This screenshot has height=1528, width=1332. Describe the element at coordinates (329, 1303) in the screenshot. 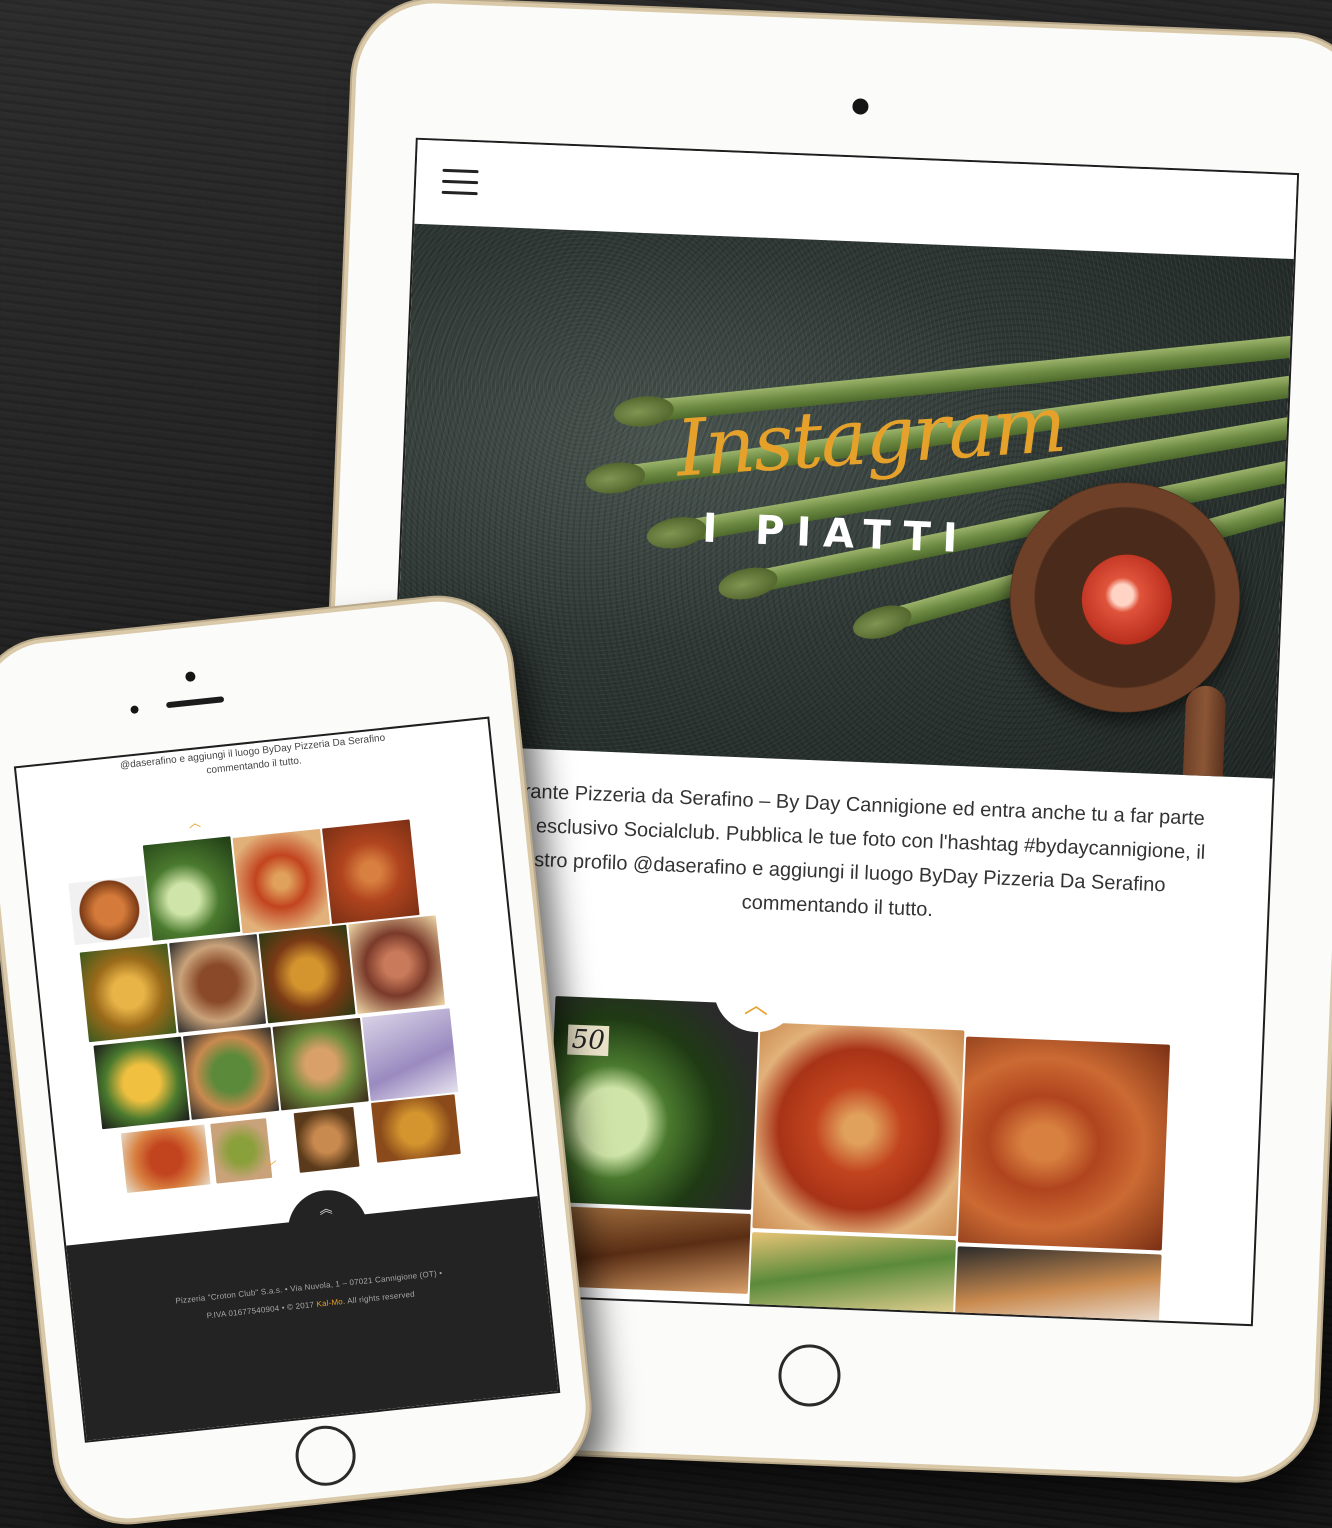

I see `footer-brand-link: Kal-Mo` at that location.